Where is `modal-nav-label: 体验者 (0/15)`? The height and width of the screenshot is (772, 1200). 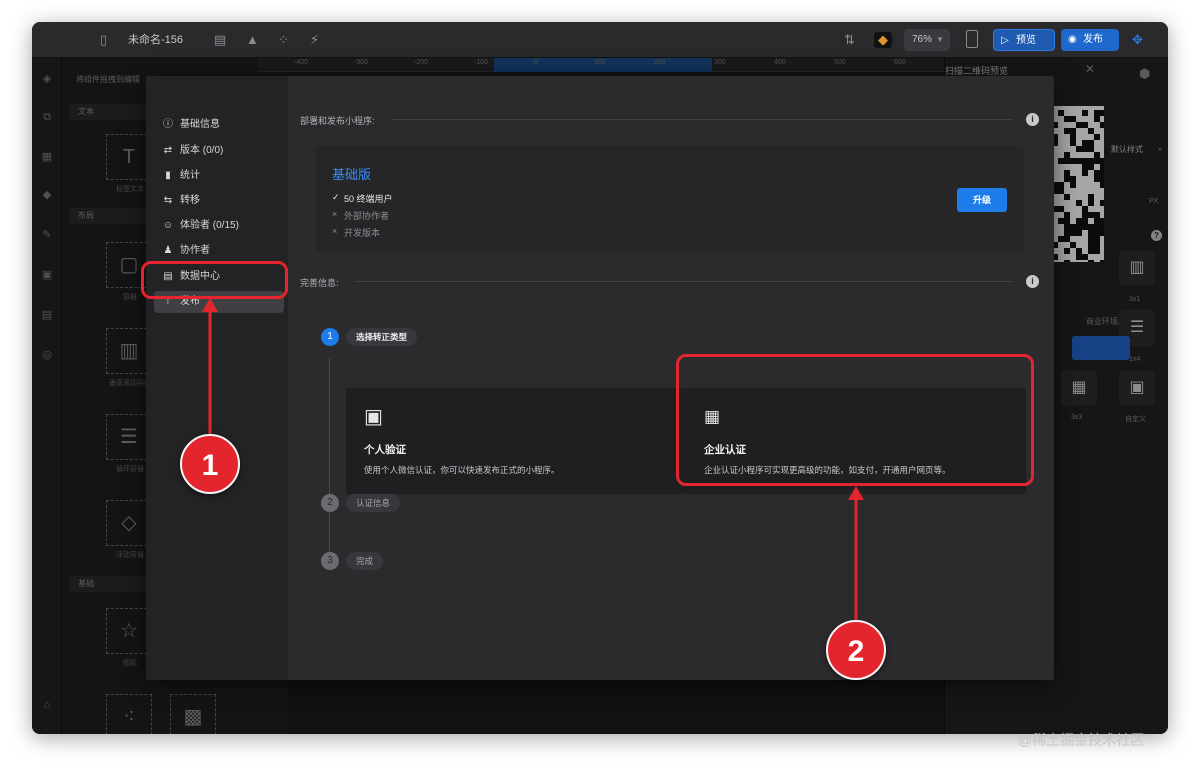
modal-nav-label: 体验者 (0/15) is located at coordinates (209, 225).